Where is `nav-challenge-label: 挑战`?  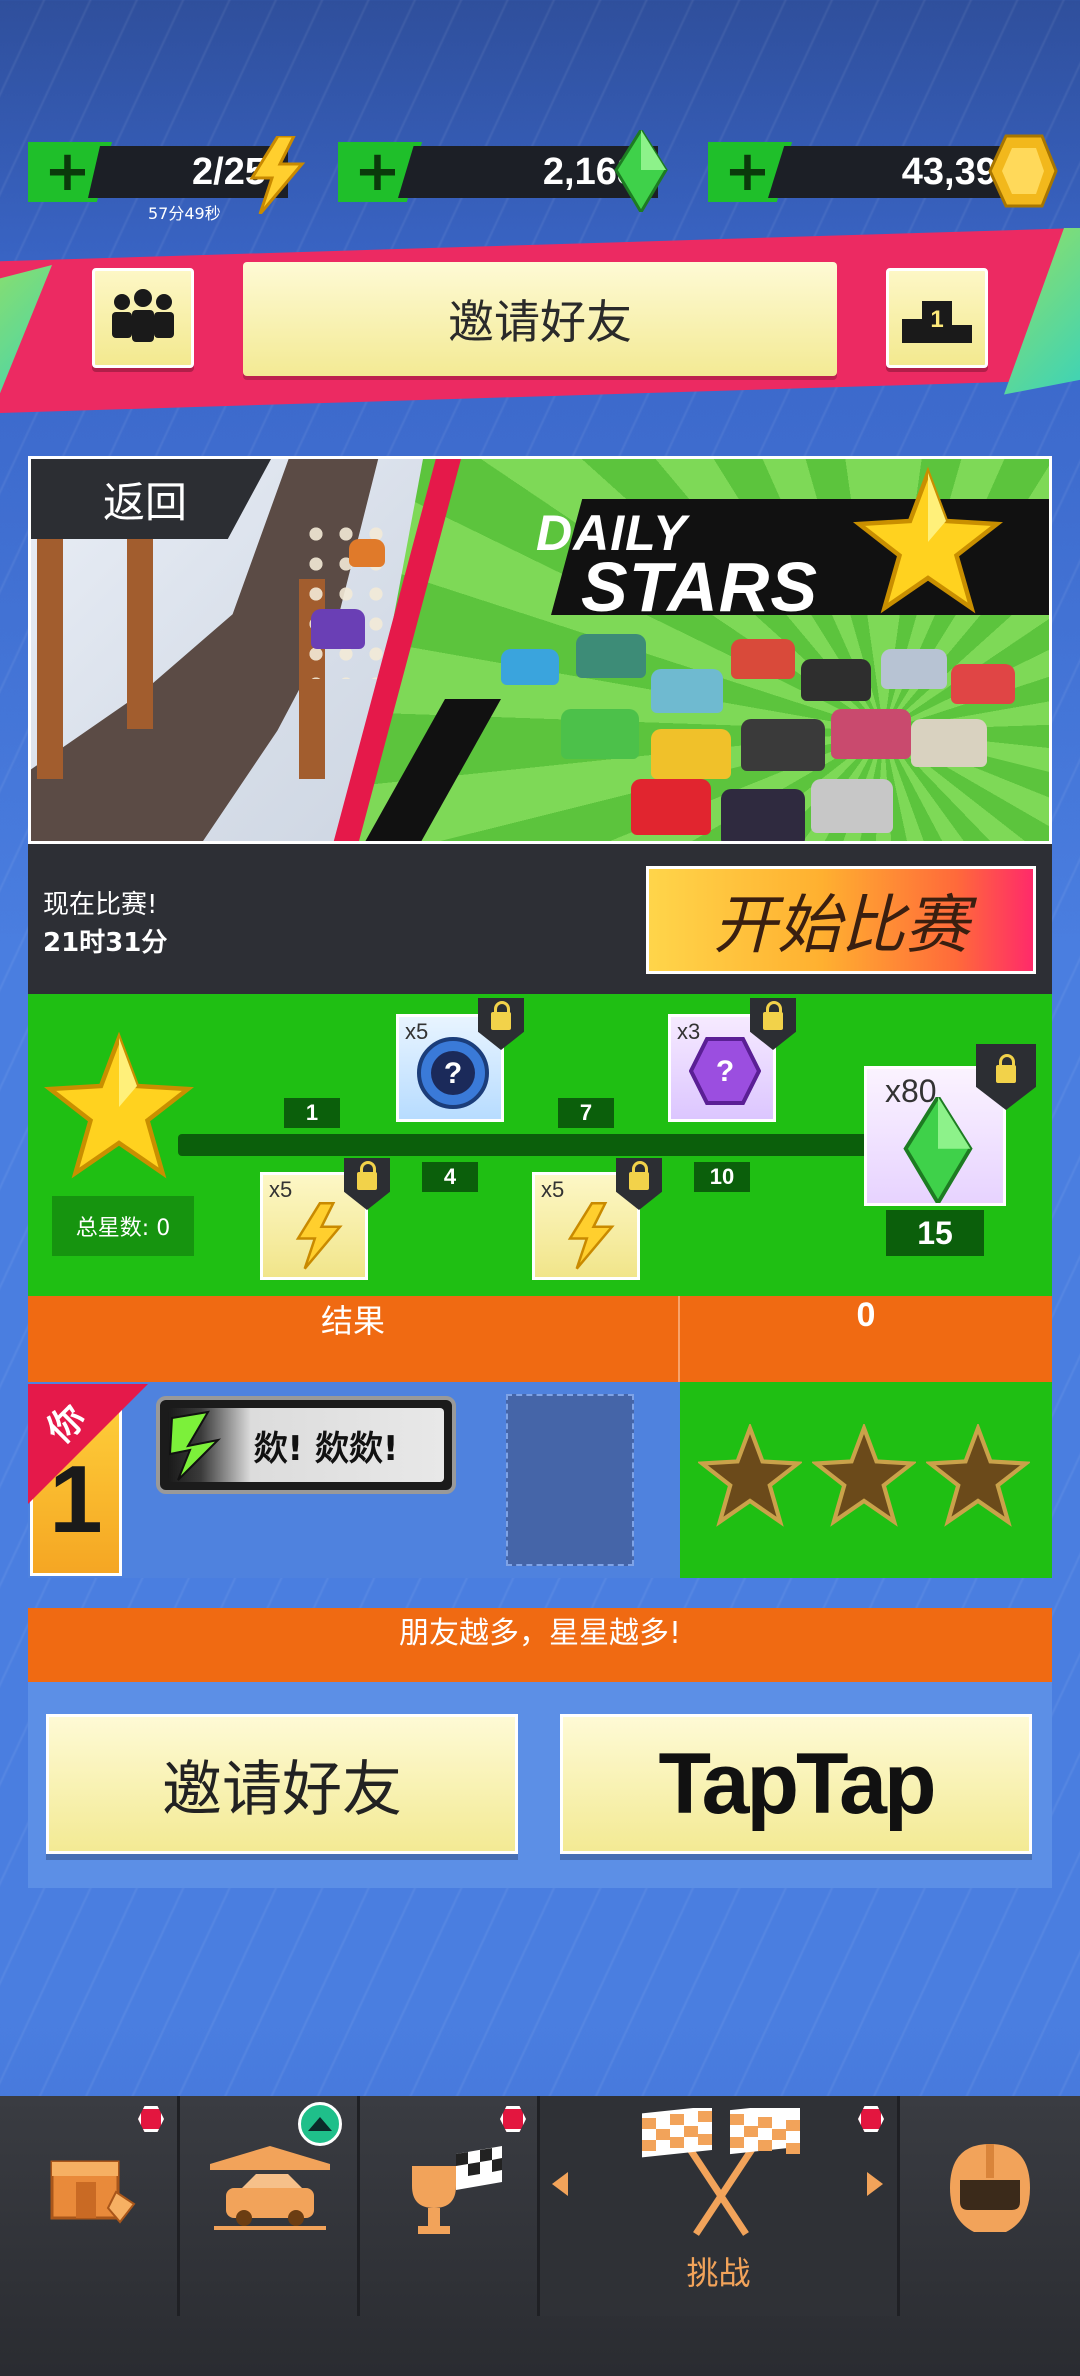 nav-challenge-label: 挑战 is located at coordinates (718, 2273).